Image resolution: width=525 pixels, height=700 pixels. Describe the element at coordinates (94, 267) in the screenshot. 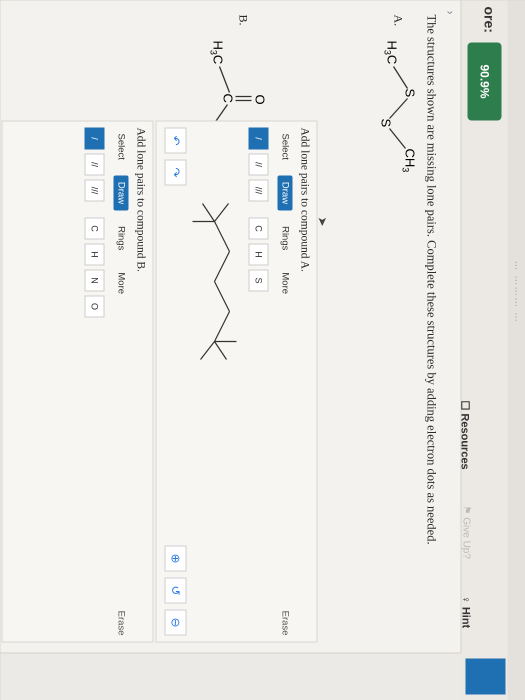

I see `atom-tools: C H N O` at that location.